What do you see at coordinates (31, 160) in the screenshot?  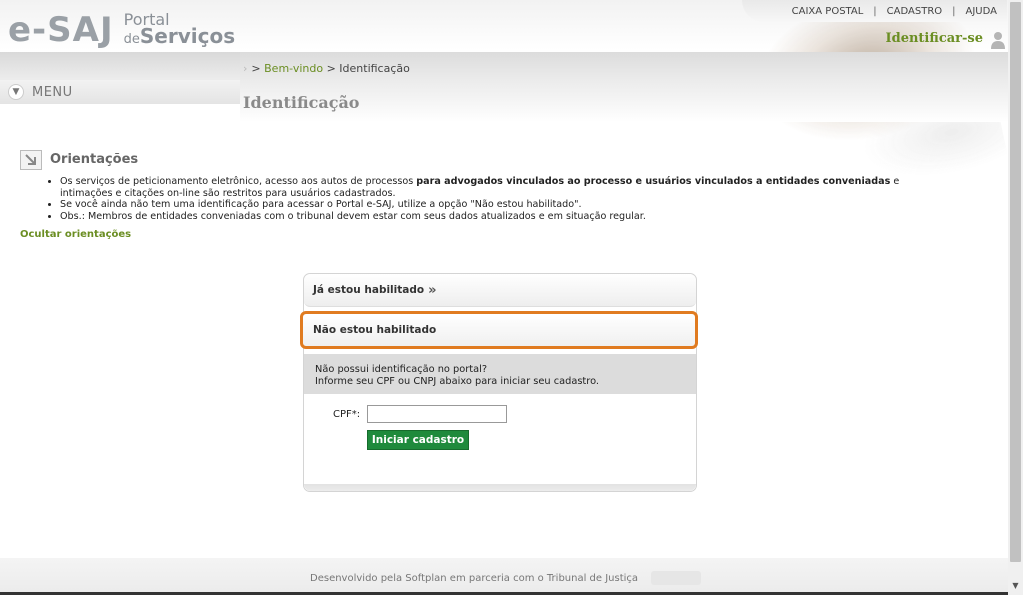 I see `guidance-arrow-icon` at bounding box center [31, 160].